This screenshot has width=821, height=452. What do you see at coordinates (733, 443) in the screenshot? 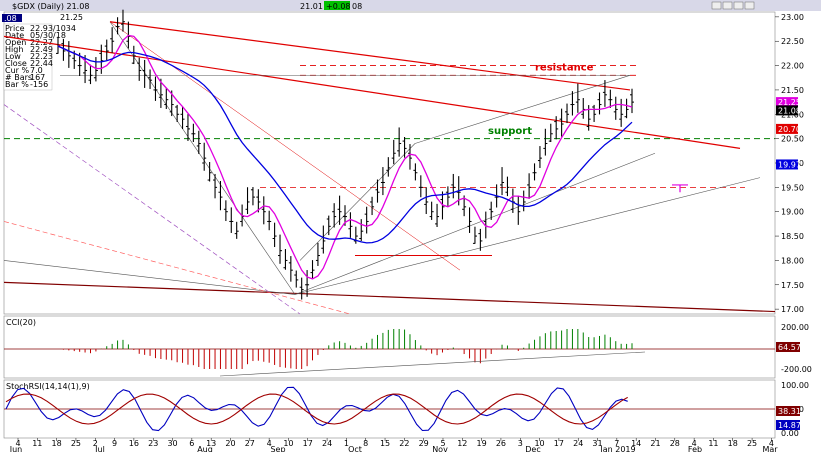
I see `x-tick-label-37: 18` at bounding box center [733, 443].